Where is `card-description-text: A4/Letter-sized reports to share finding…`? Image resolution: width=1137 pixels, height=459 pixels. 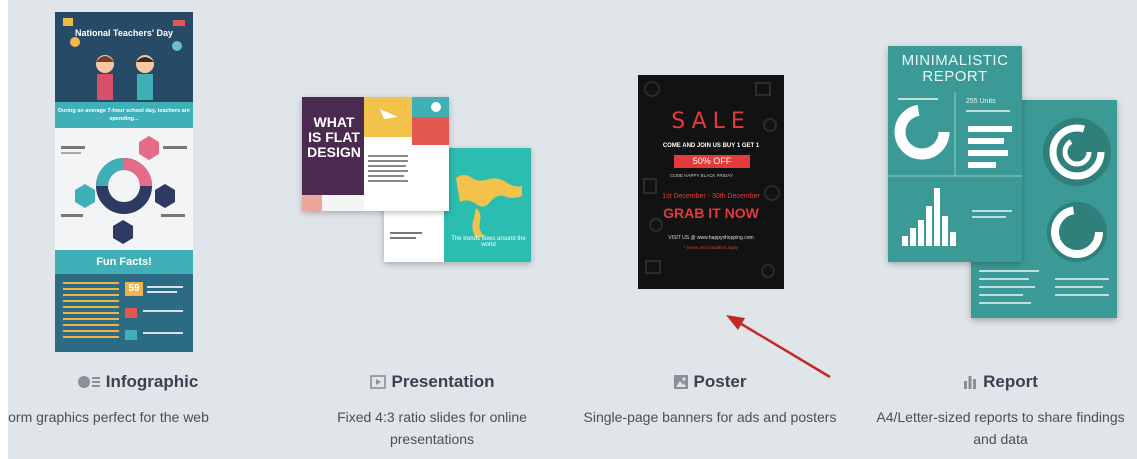
card-description-text: A4/Letter-sized reports to share finding… is located at coordinates (1000, 428).